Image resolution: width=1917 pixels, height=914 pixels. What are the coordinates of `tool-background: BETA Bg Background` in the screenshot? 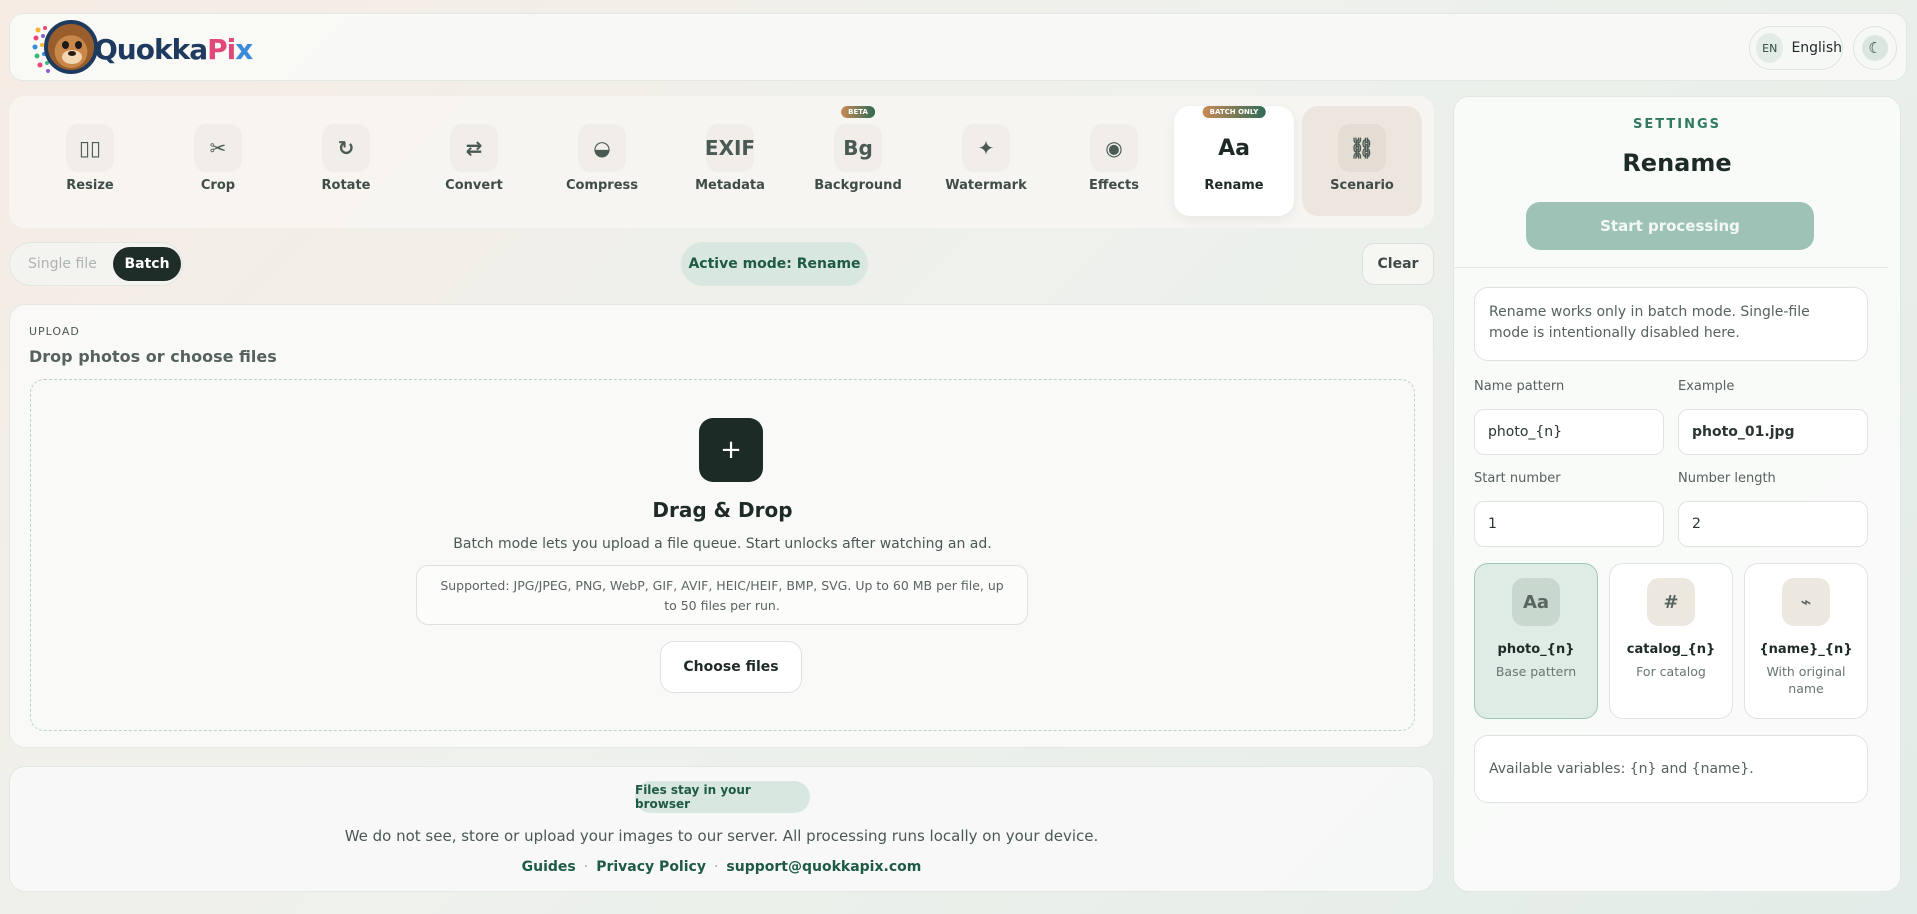 It's located at (858, 161).